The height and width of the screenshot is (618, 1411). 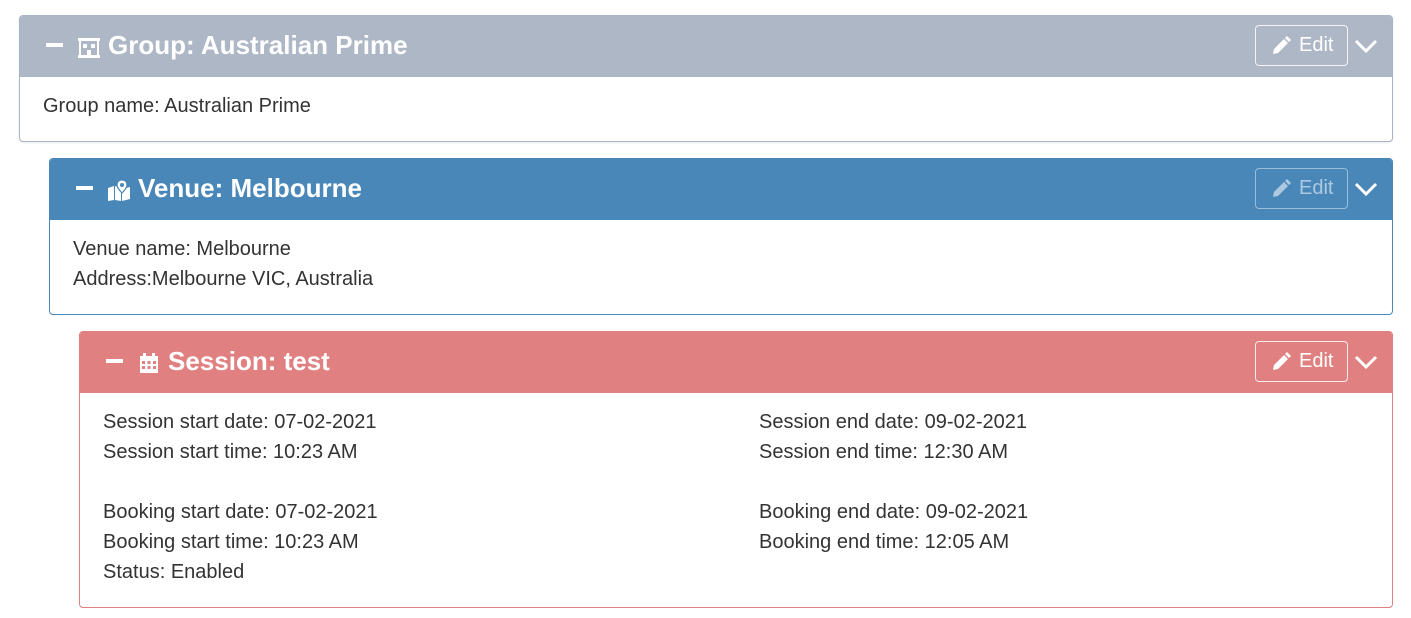 I want to click on session-edit-button: Edit, so click(x=1301, y=361).